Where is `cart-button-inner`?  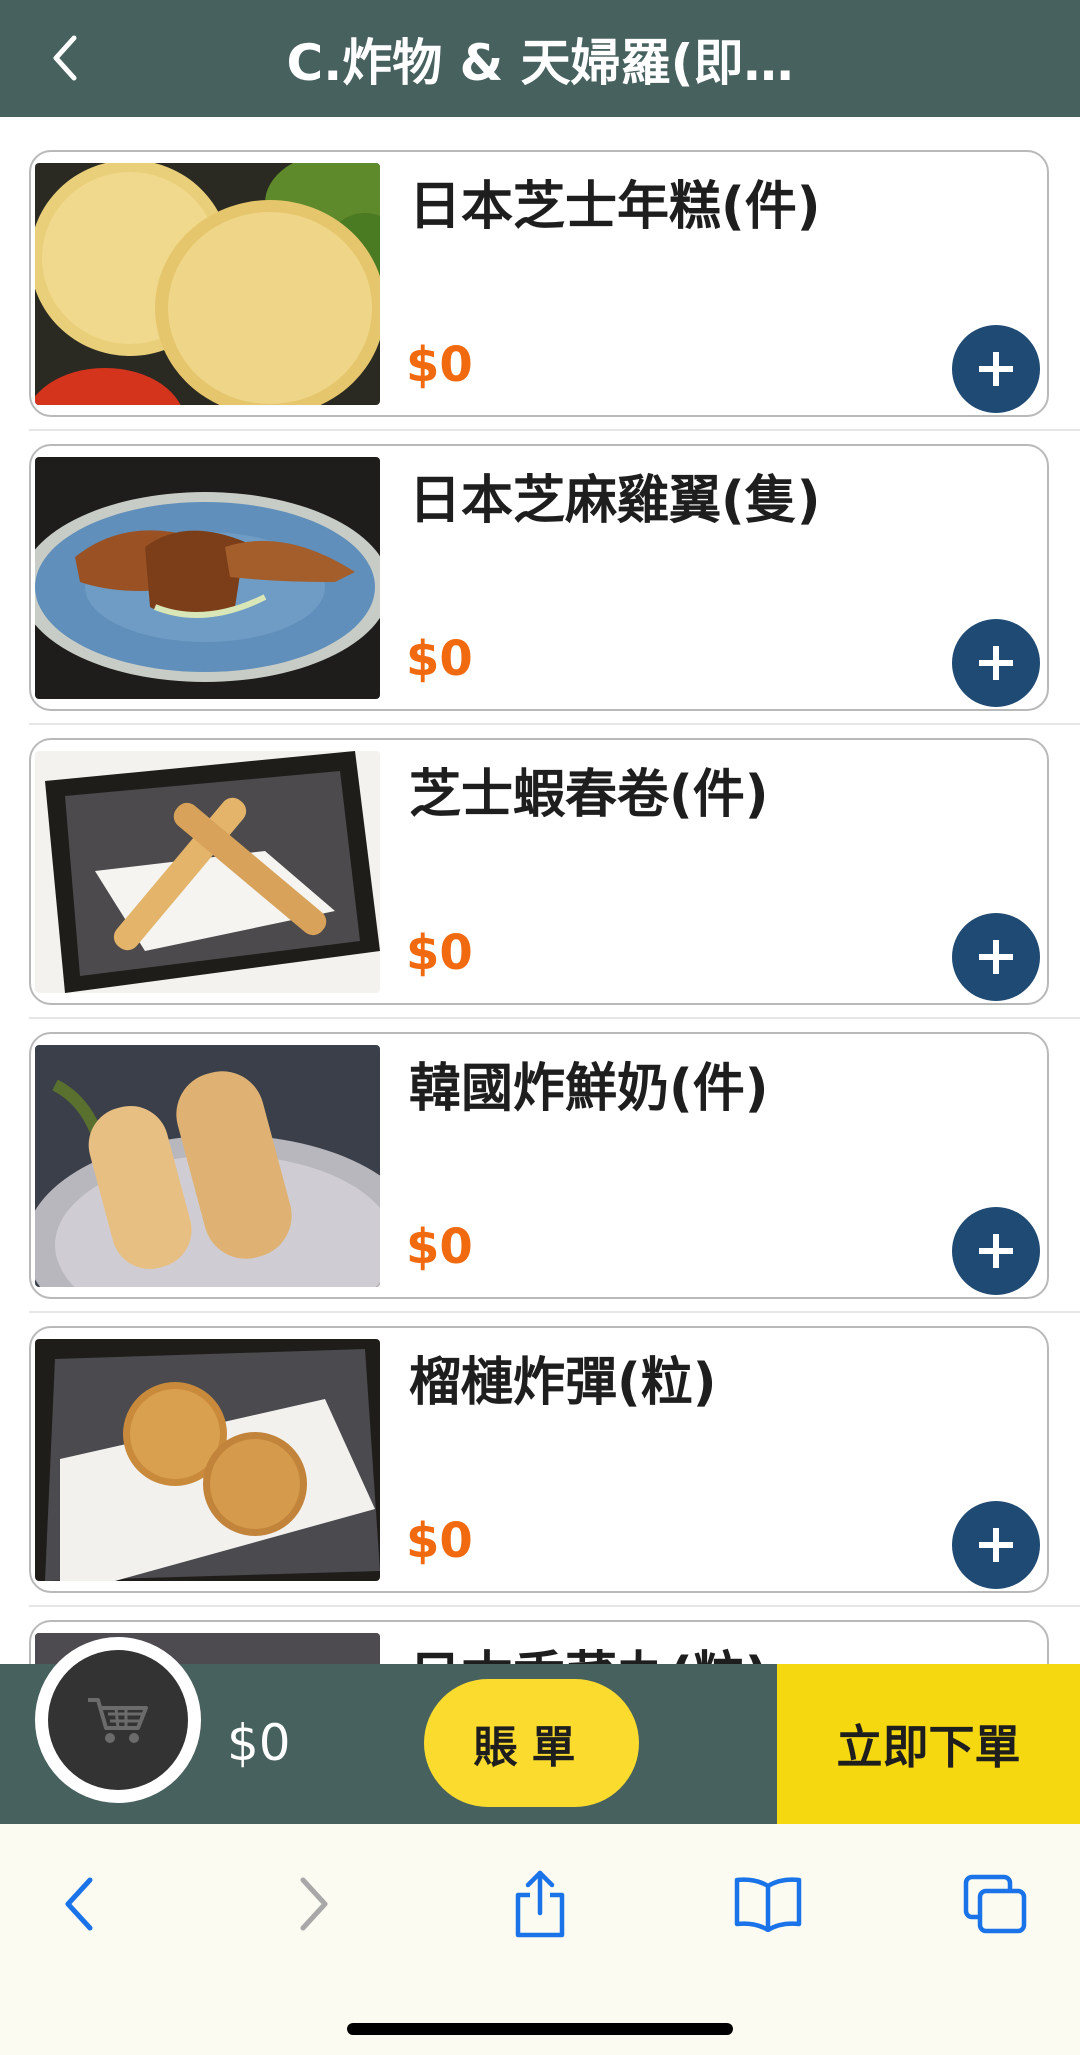 cart-button-inner is located at coordinates (118, 1720).